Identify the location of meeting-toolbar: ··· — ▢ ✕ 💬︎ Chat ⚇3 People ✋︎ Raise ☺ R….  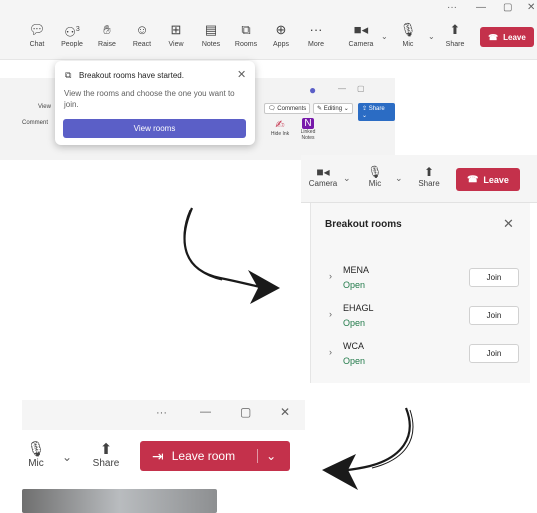
(268, 30).